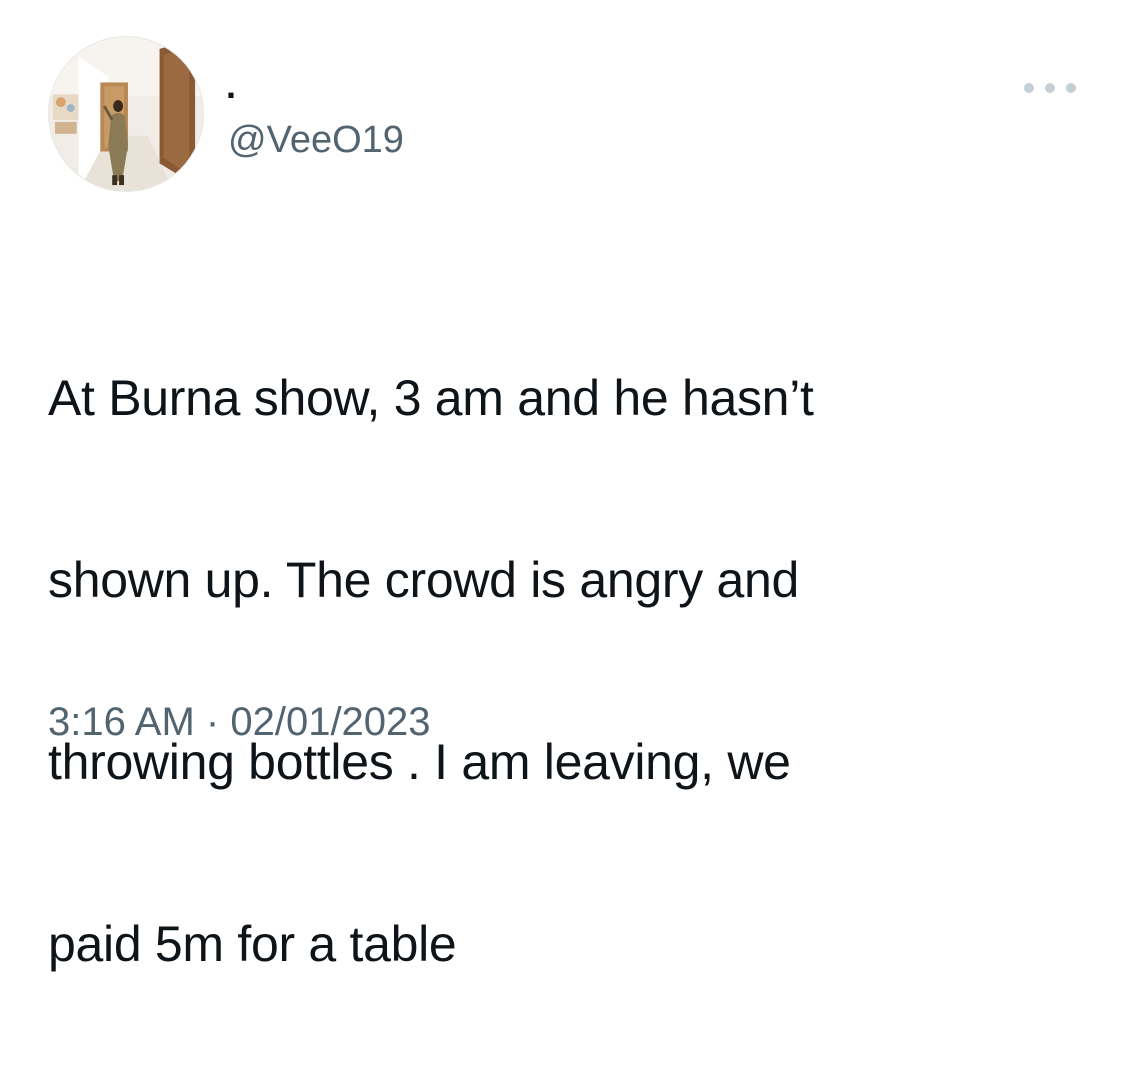 This screenshot has height=1081, width=1125. Describe the element at coordinates (431, 398) in the screenshot. I see `tweet-text-line: At Burna show, 3 am and he hasn’t` at that location.